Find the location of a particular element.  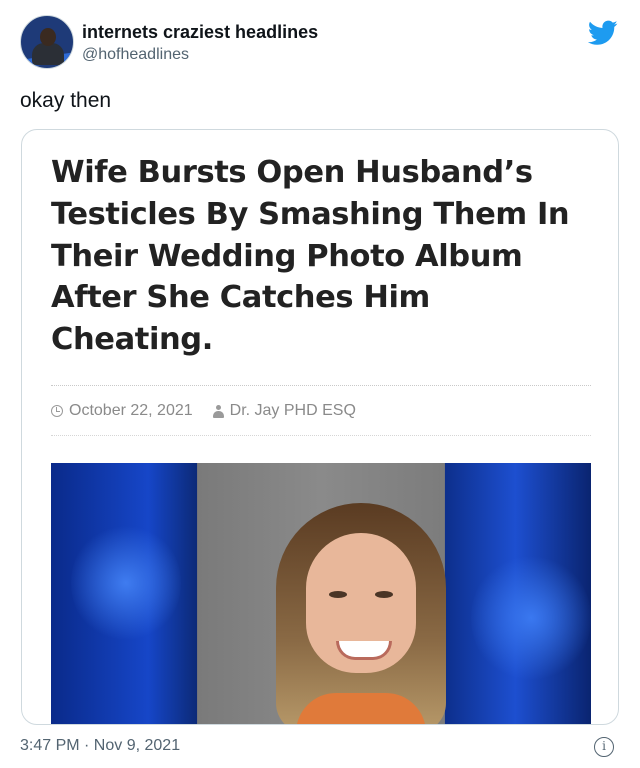

account-display-name: internets craziest headlines is located at coordinates (200, 32).